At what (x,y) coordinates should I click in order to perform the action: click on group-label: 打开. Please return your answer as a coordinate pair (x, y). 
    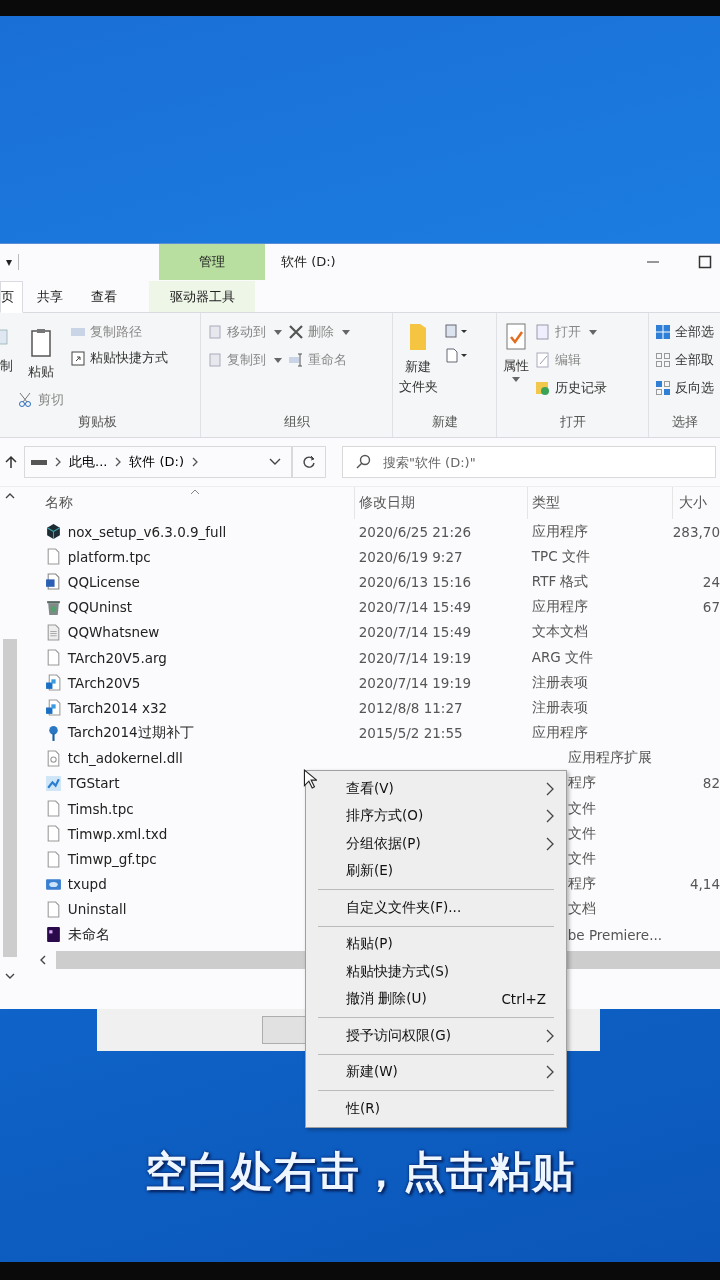
    Looking at the image, I should click on (572, 422).